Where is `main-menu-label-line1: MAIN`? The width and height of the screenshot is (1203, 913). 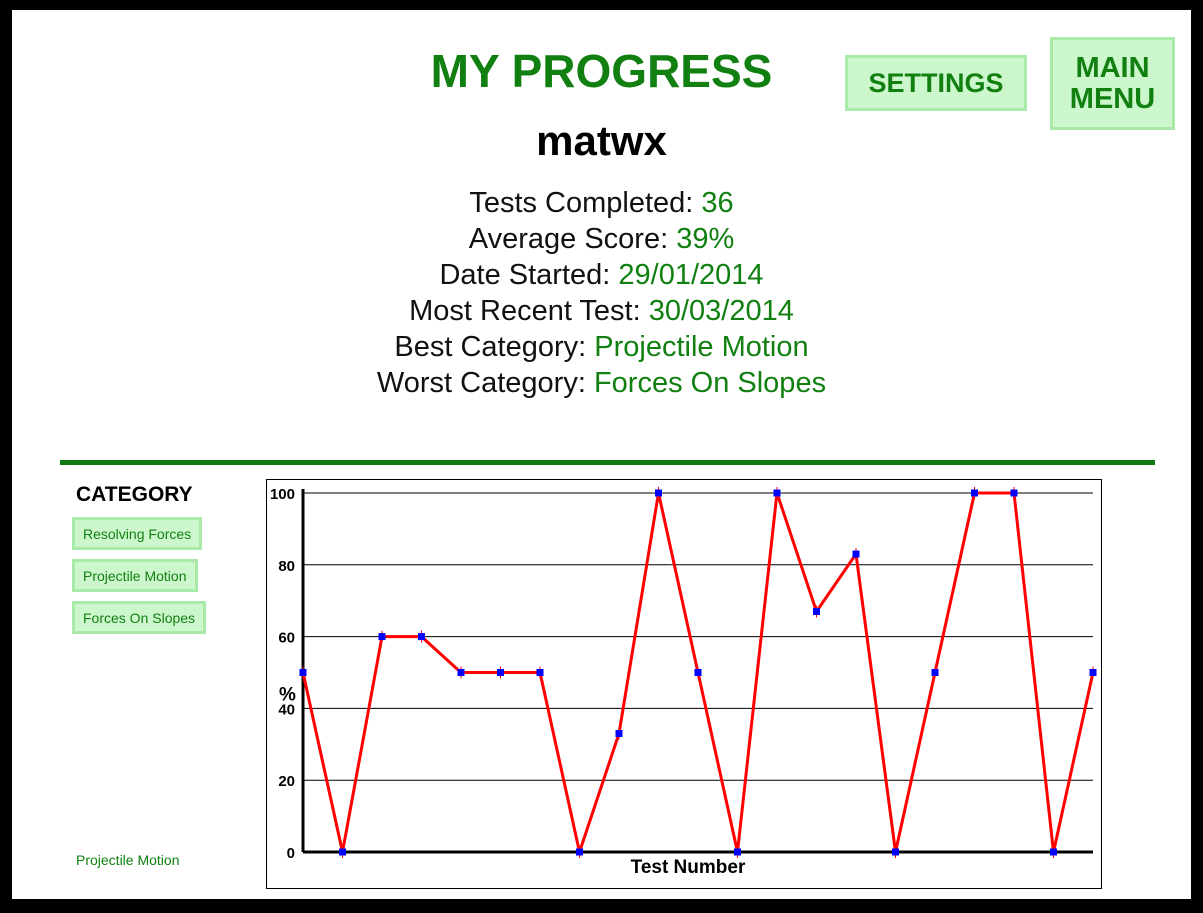 main-menu-label-line1: MAIN is located at coordinates (1112, 68).